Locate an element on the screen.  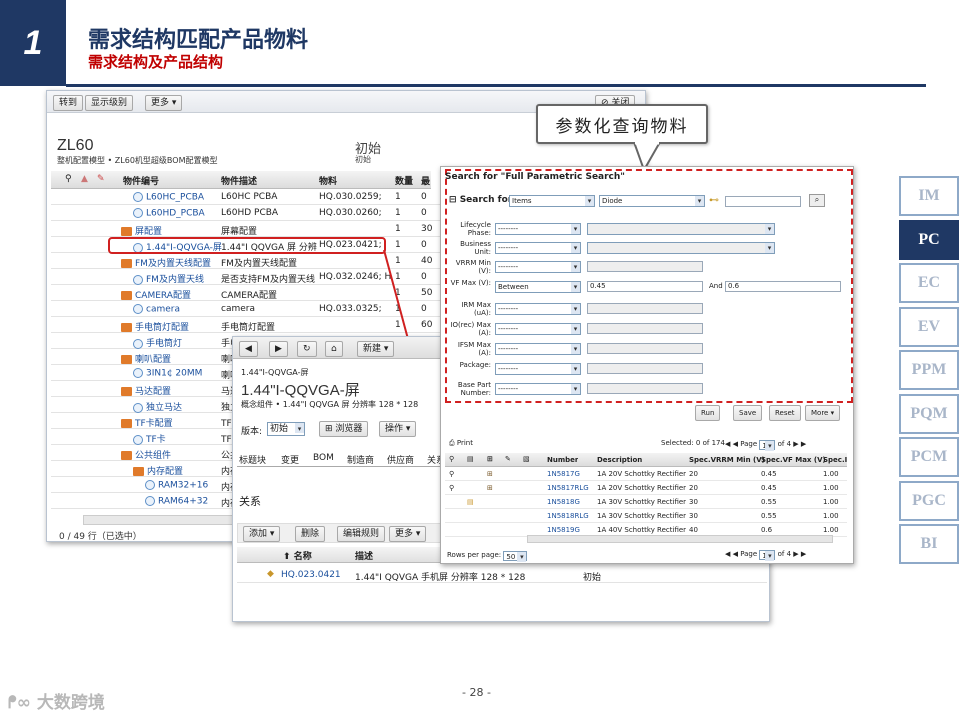
save-button: Save is located at coordinates (748, 413).